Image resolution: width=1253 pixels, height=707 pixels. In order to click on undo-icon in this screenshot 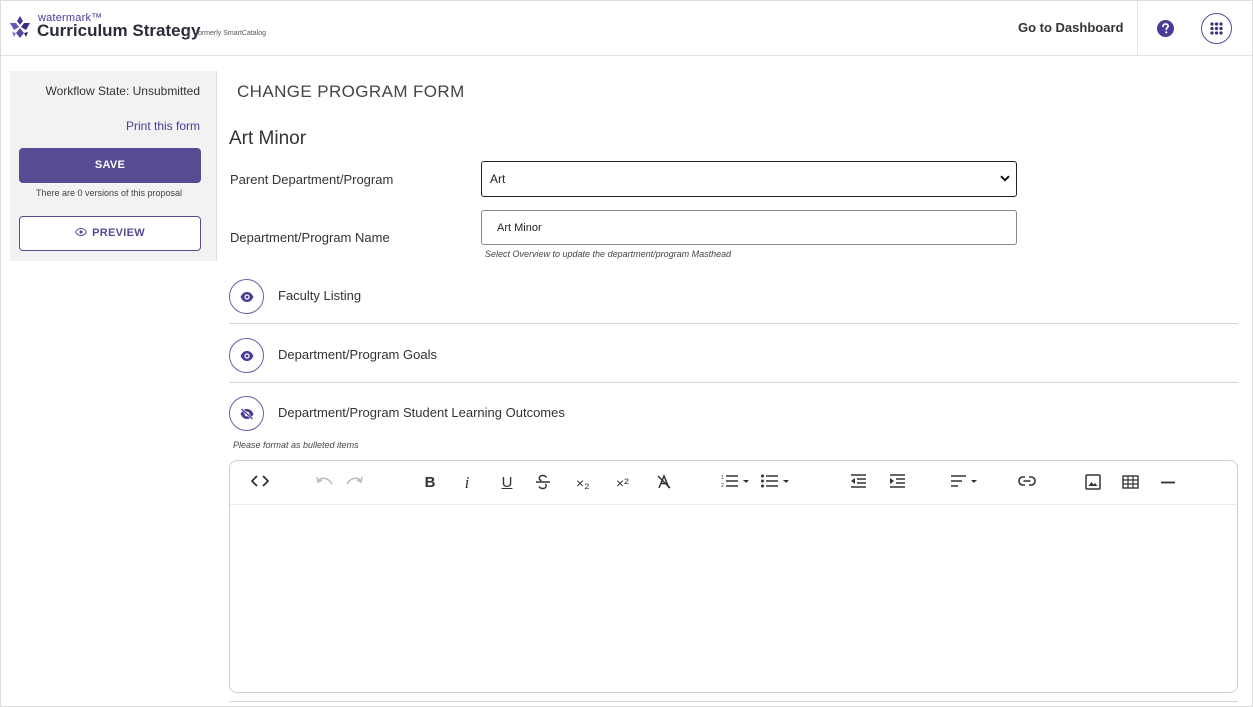, I will do `click(324, 480)`.